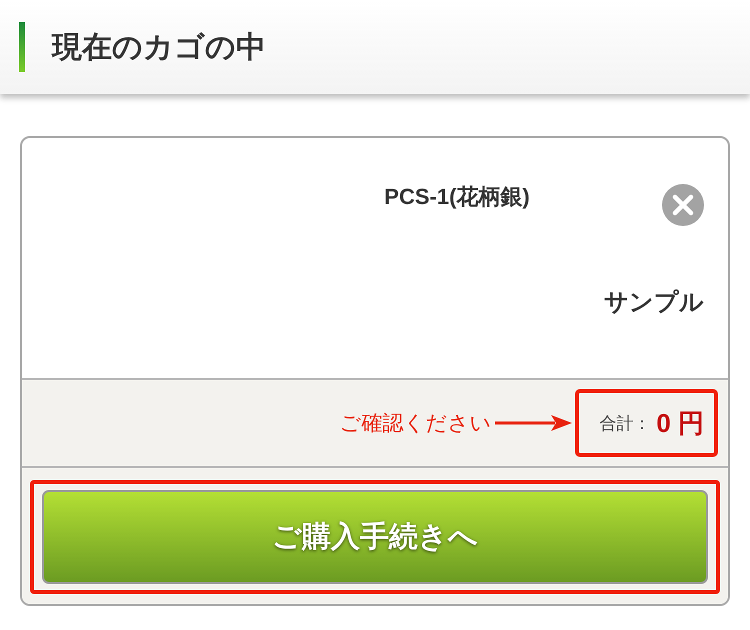 This screenshot has width=750, height=630. Describe the element at coordinates (415, 424) in the screenshot. I see `annotation-text: ご確認ください` at that location.